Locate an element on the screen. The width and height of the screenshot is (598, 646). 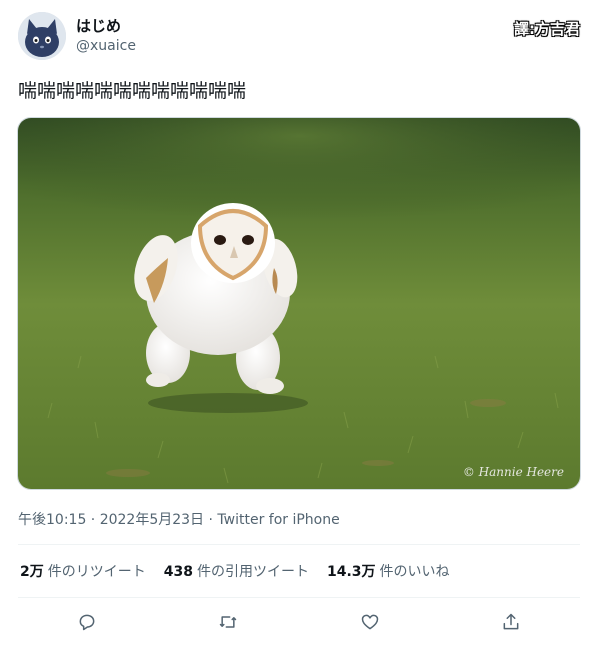
reply-icon is located at coordinates (87, 622).